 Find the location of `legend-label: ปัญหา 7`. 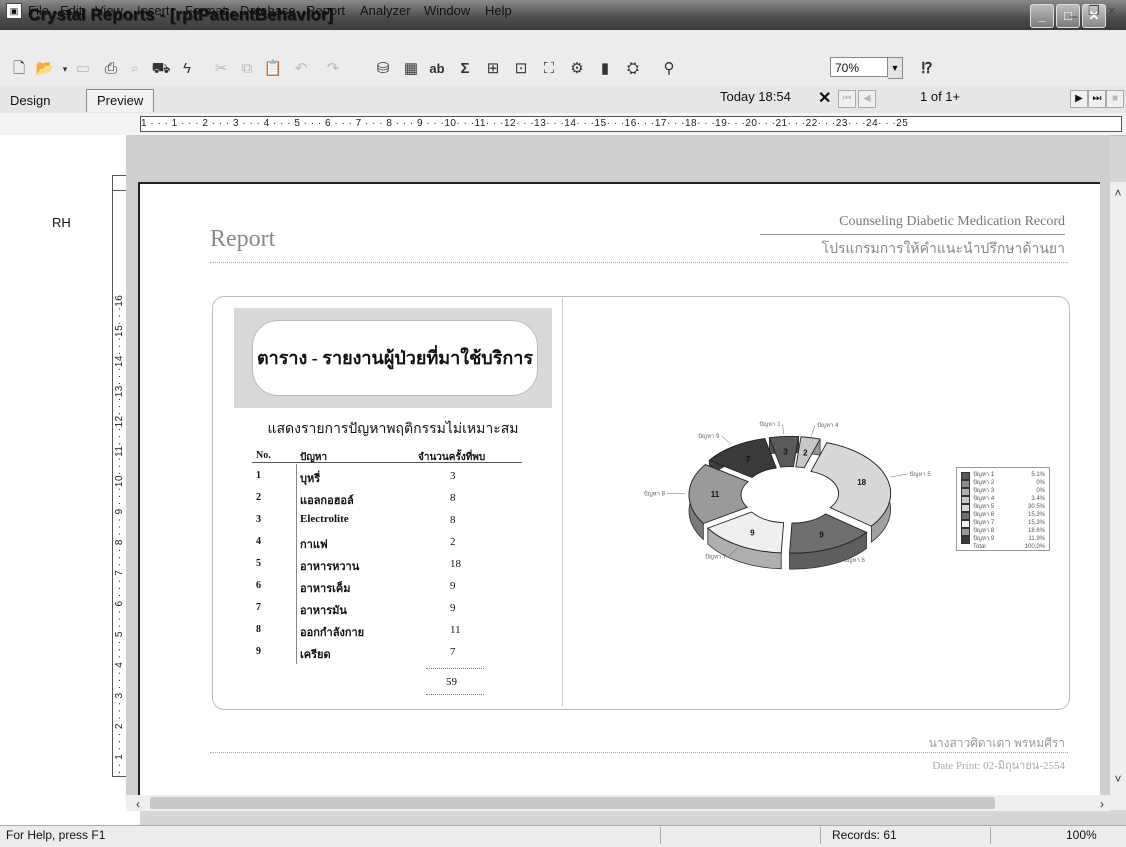

legend-label: ปัญหา 7 is located at coordinates (983, 523).